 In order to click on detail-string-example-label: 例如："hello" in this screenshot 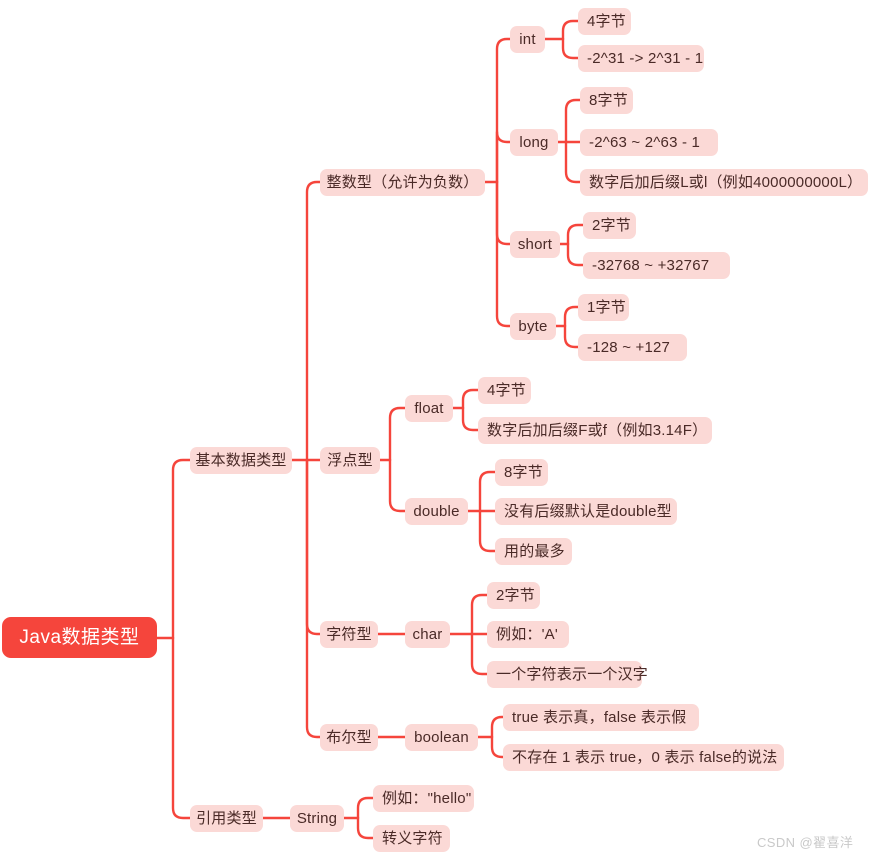, I will do `click(427, 798)`.